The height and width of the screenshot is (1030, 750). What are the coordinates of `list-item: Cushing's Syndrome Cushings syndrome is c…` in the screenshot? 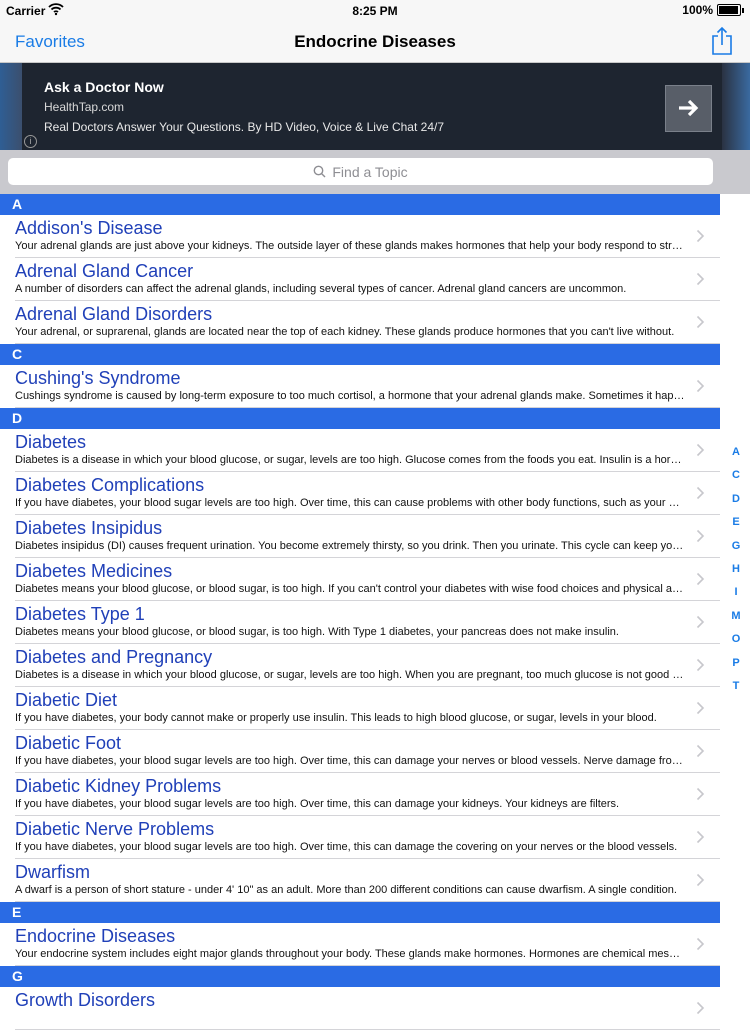 It's located at (360, 386).